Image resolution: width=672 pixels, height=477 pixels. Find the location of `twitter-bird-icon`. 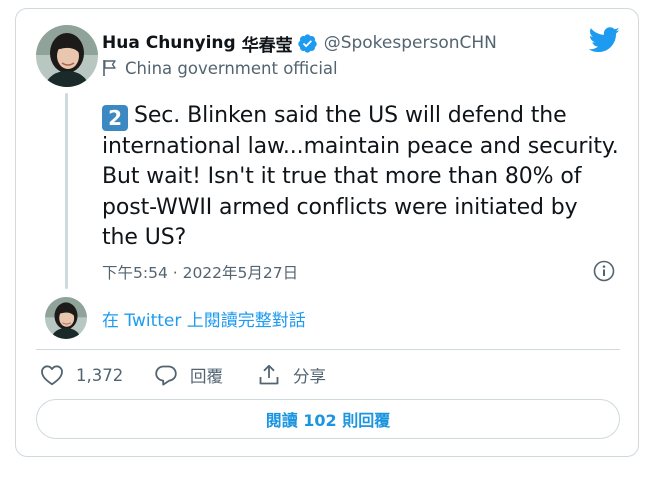

twitter-bird-icon is located at coordinates (604, 40).